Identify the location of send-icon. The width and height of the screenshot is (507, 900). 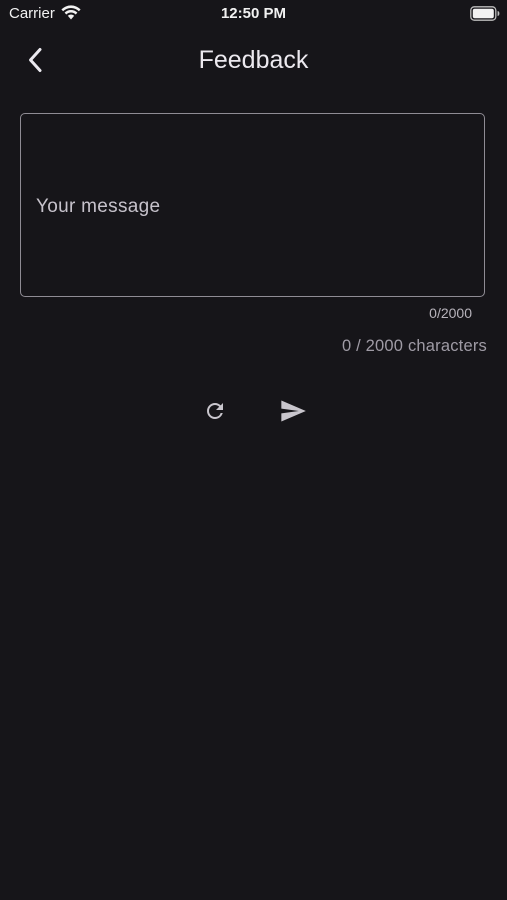
(293, 411).